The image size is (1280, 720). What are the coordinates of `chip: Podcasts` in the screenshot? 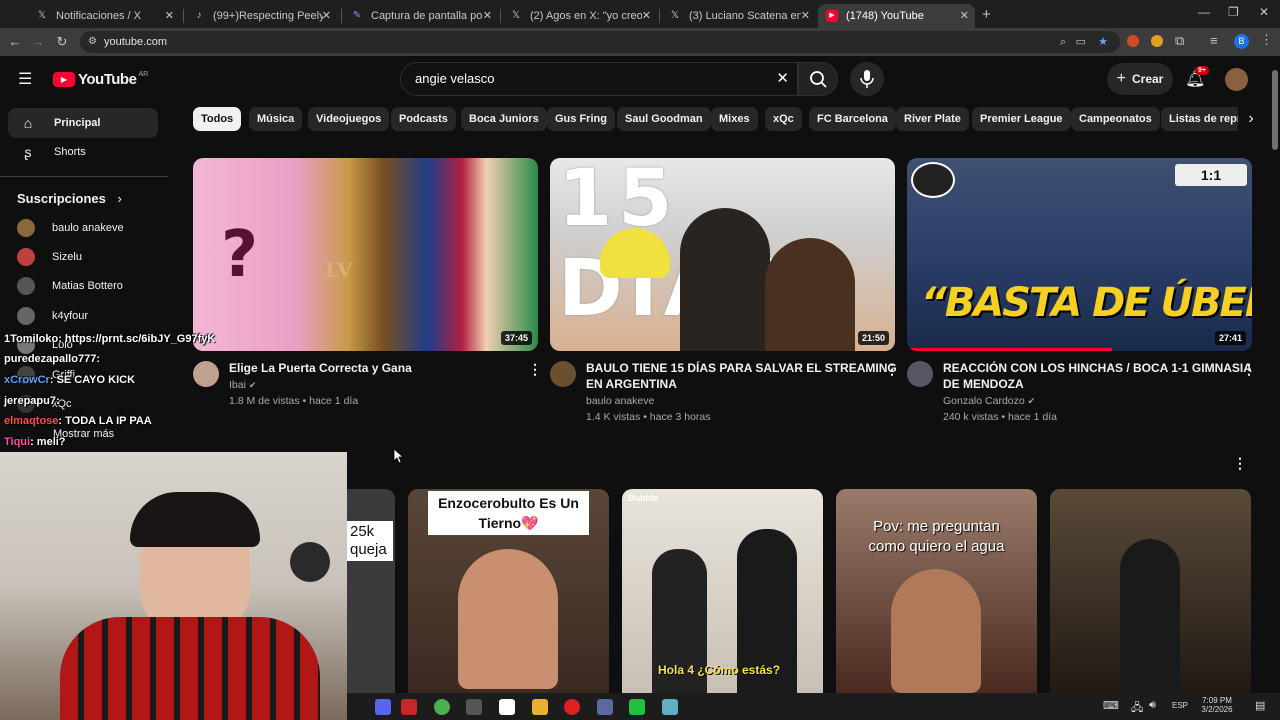 It's located at (423, 119).